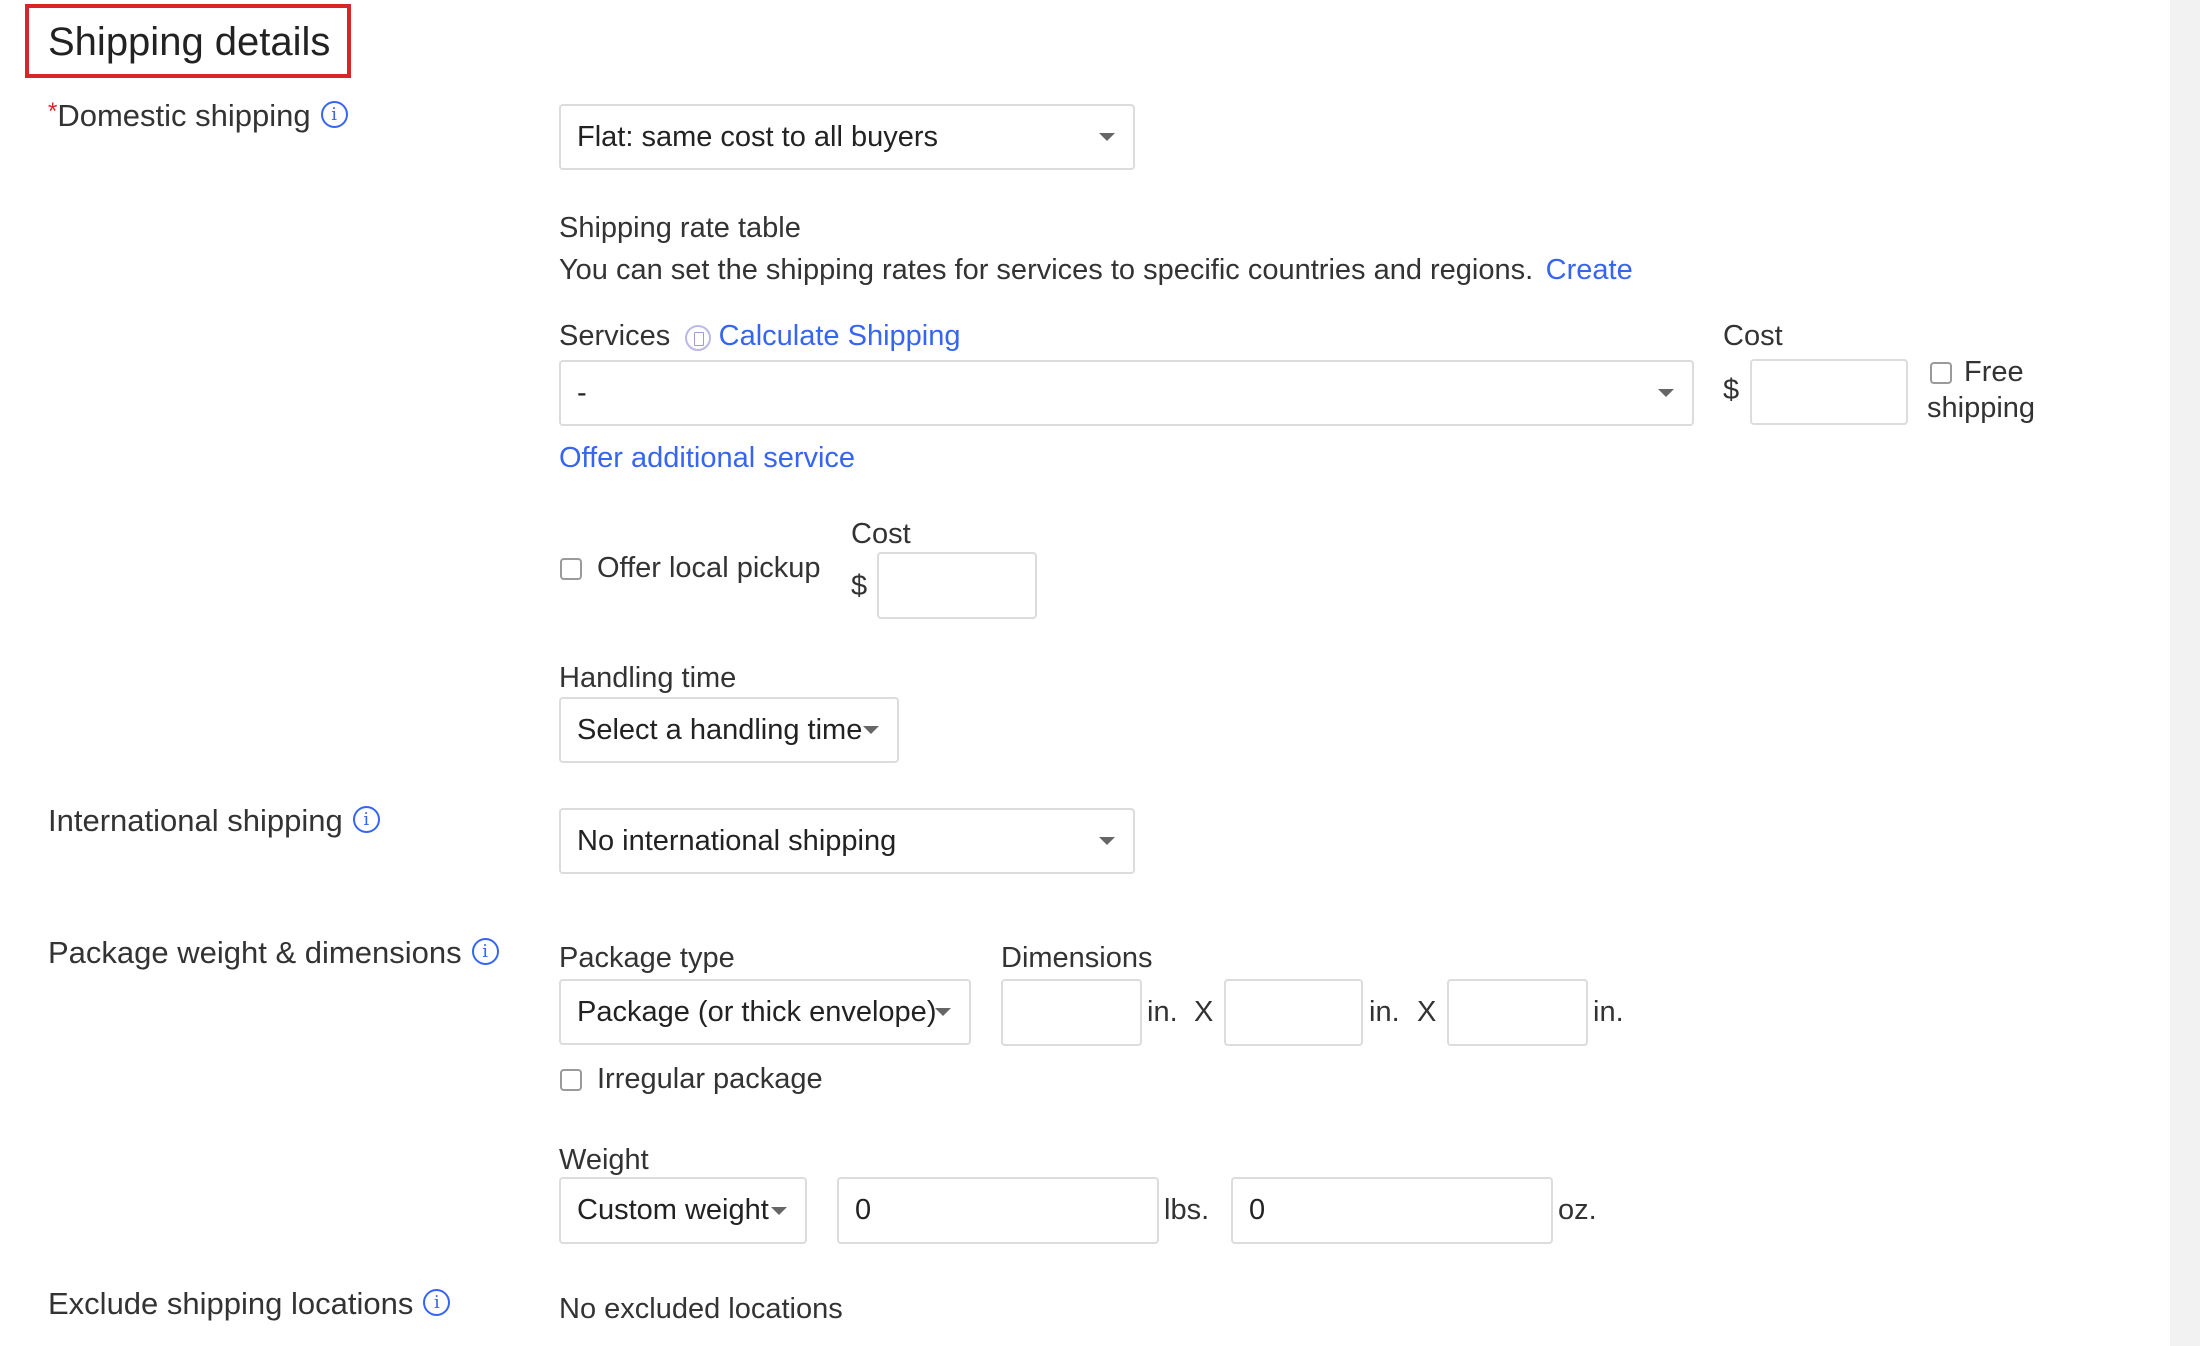 Image resolution: width=2200 pixels, height=1346 pixels. I want to click on pickup-currency-symbol: $, so click(859, 586).